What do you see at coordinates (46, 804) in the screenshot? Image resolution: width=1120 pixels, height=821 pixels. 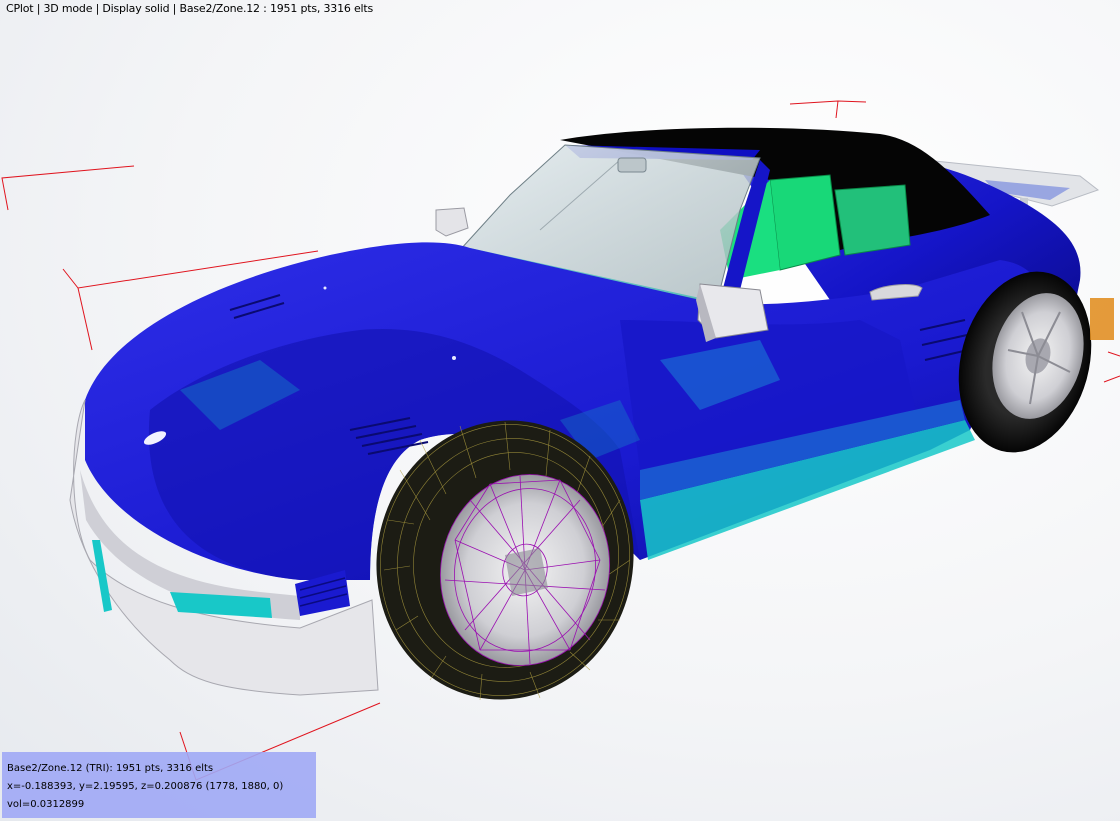 I see `volume-readout: vol=0.0312899` at bounding box center [46, 804].